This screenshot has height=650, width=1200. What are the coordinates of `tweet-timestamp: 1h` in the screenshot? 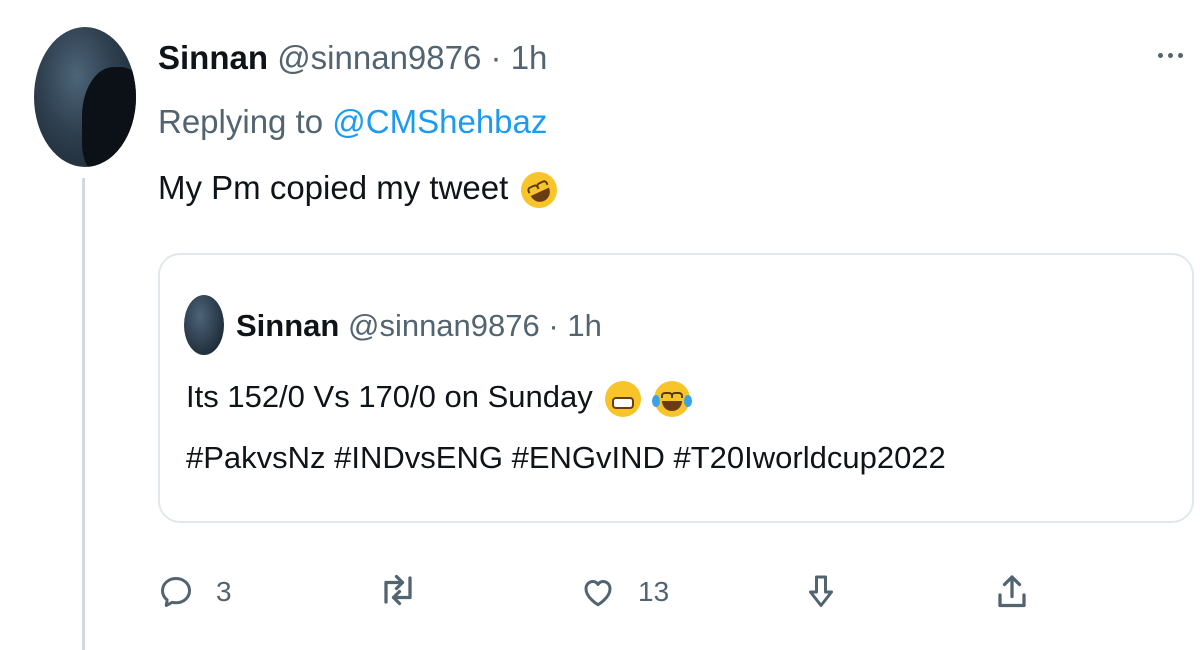 It's located at (529, 57).